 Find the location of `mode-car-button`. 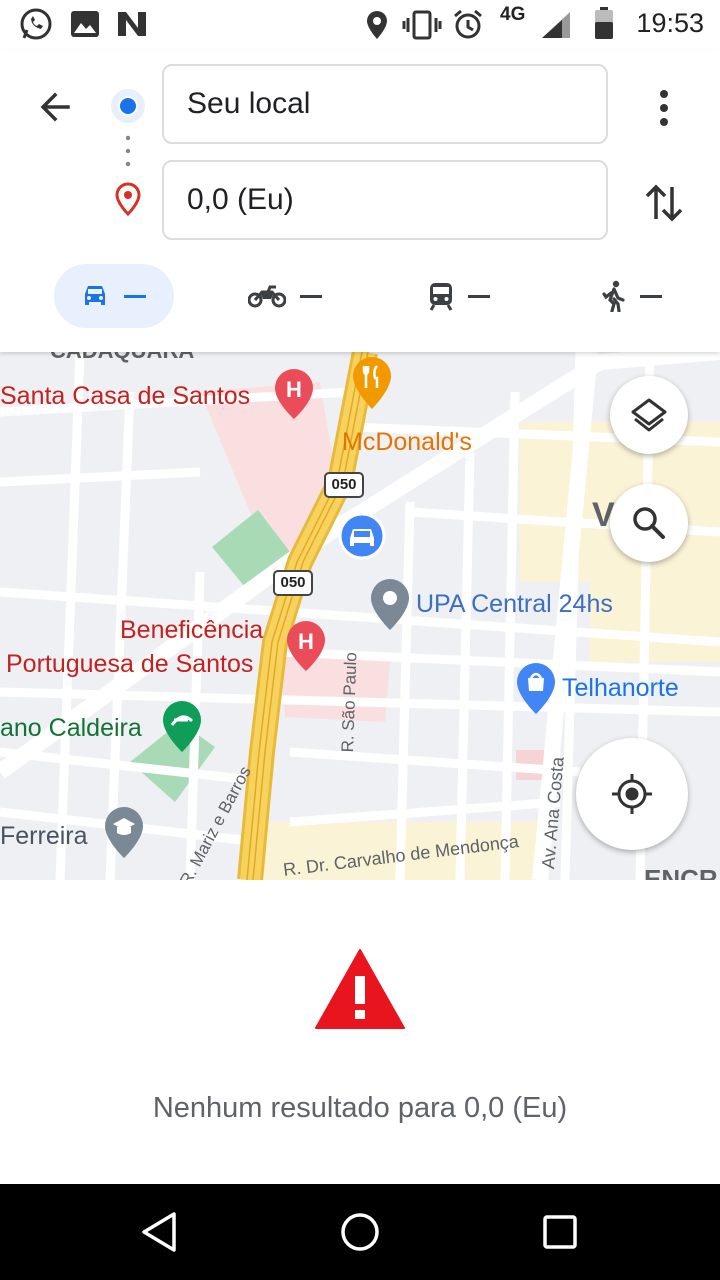

mode-car-button is located at coordinates (114, 296).